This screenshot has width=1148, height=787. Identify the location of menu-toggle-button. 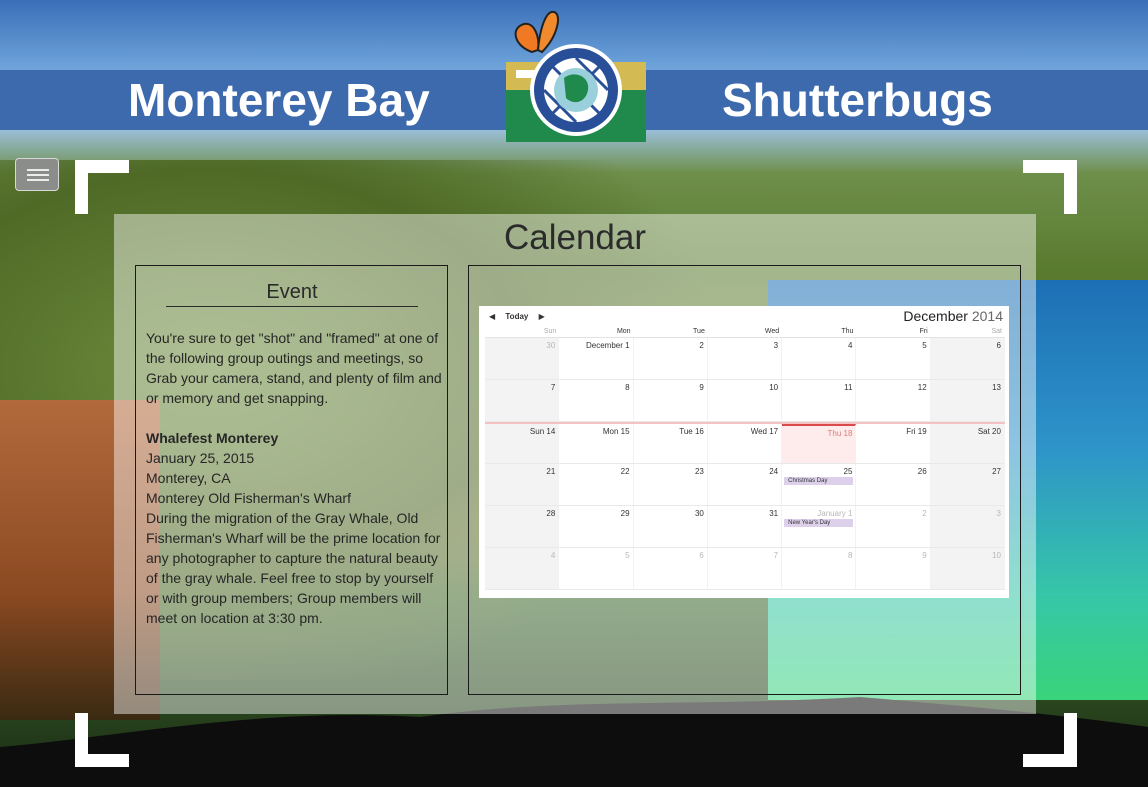
(37, 174).